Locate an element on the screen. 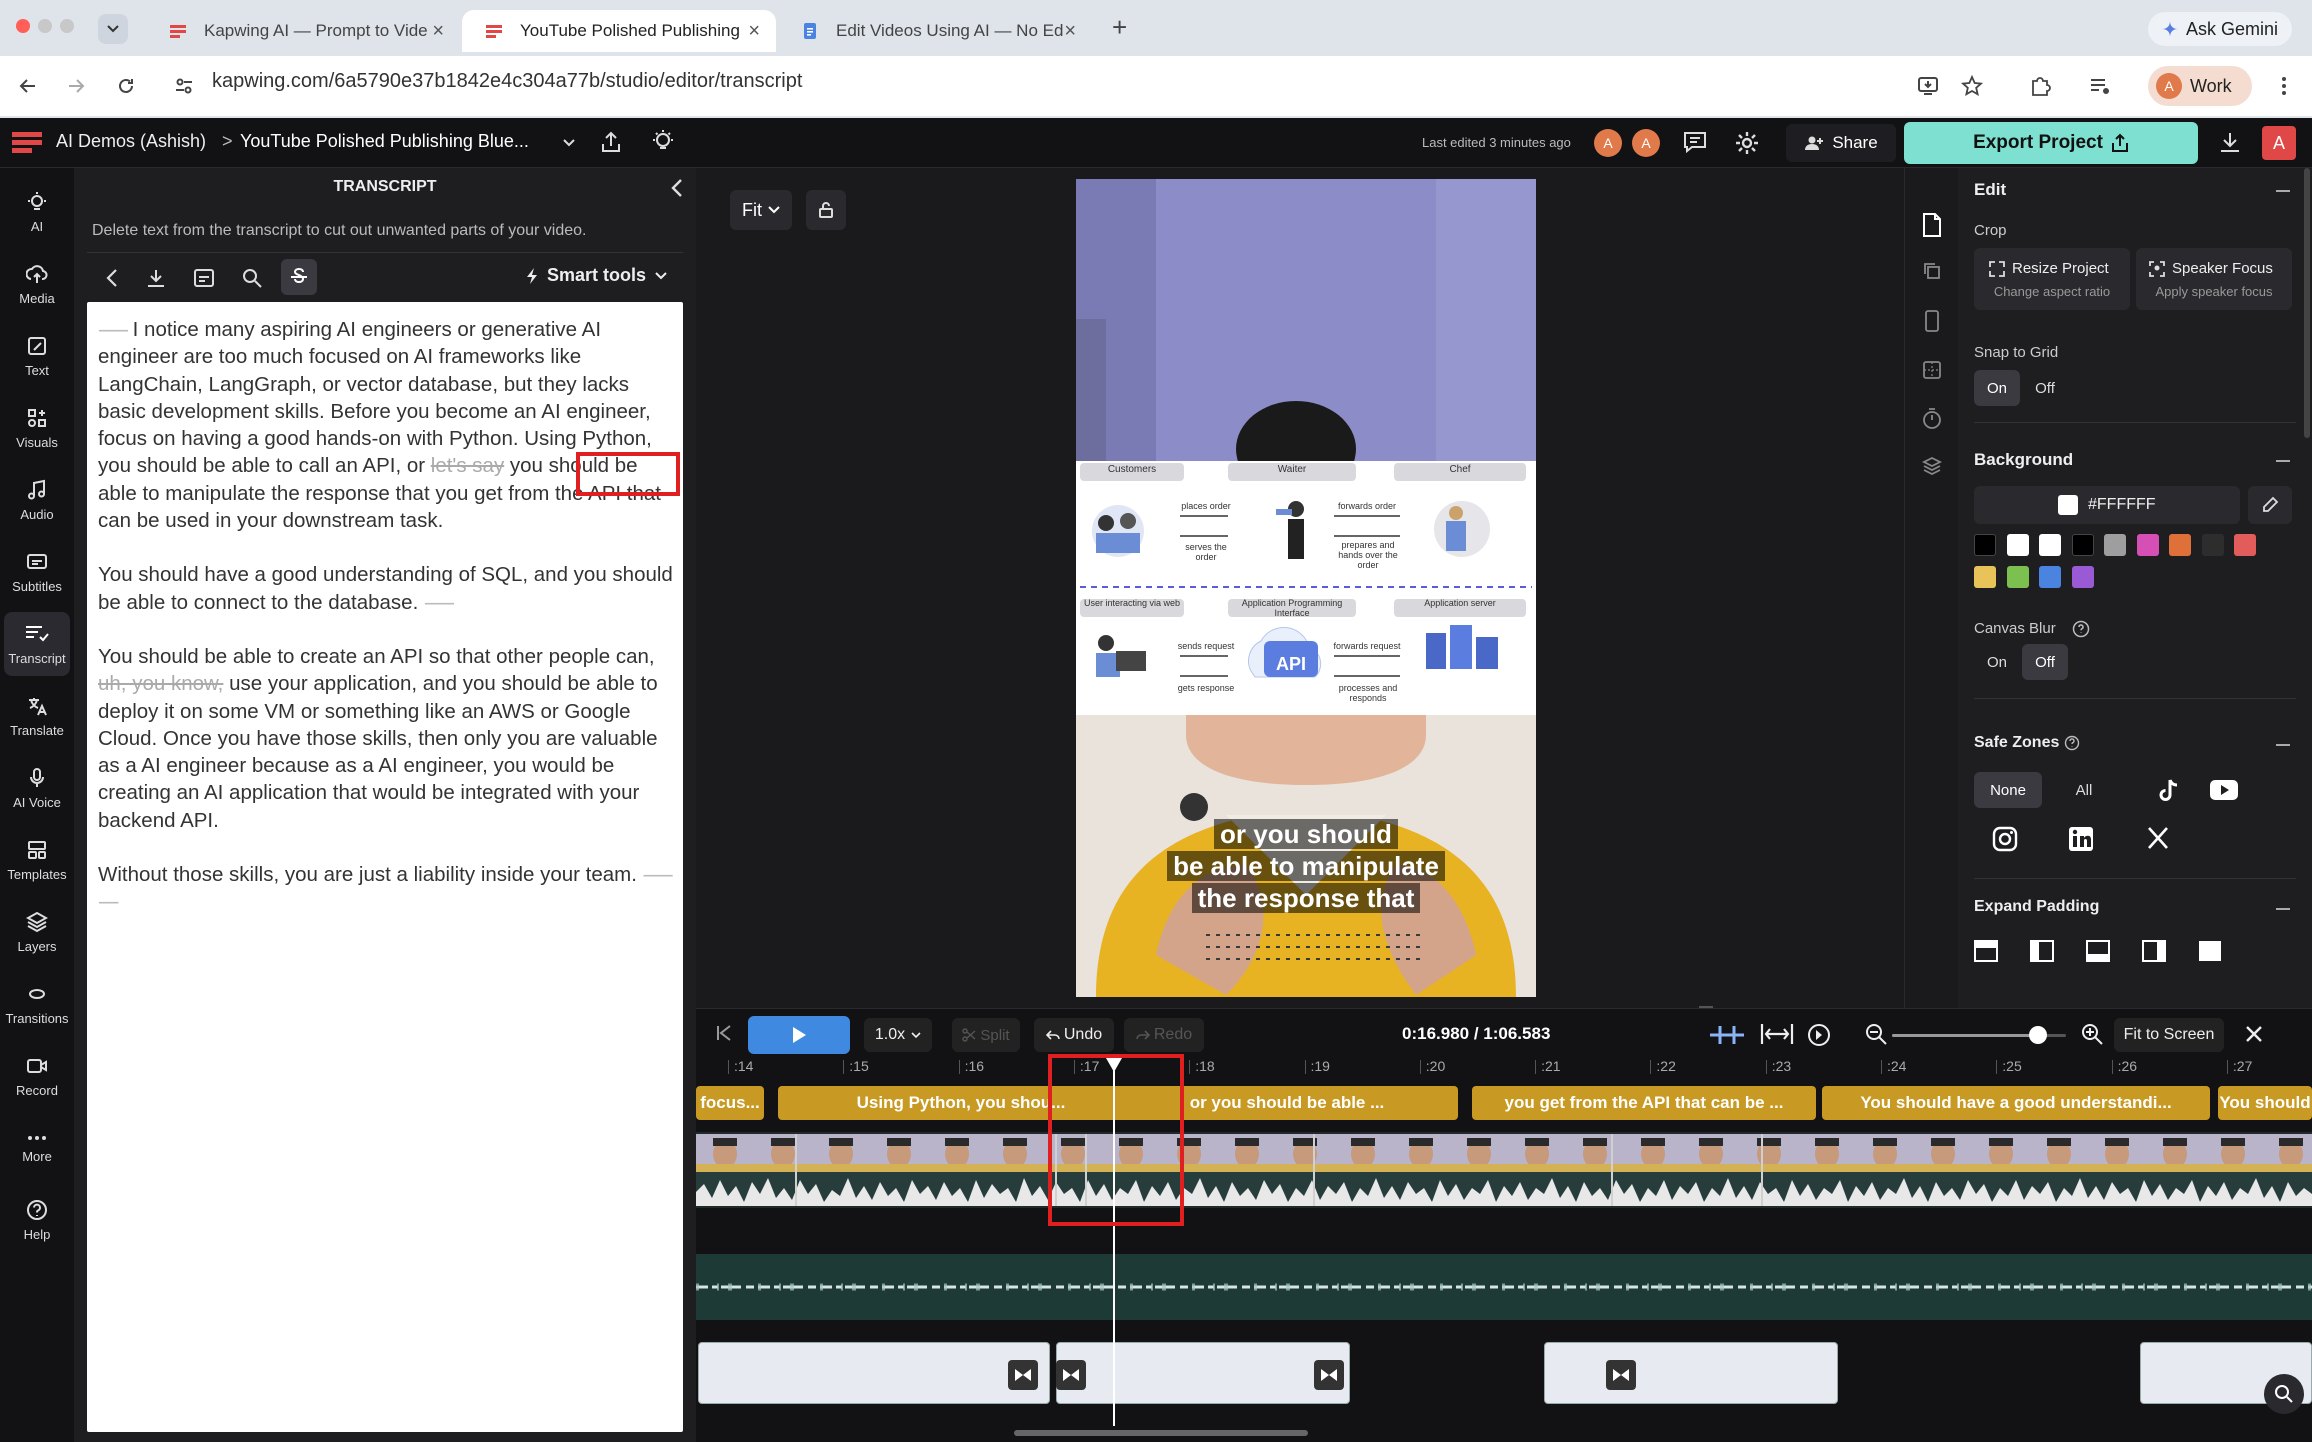  browser-tab-kapwing-ai: Kapwing AI — Prompt to Vide × is located at coordinates (303, 31).